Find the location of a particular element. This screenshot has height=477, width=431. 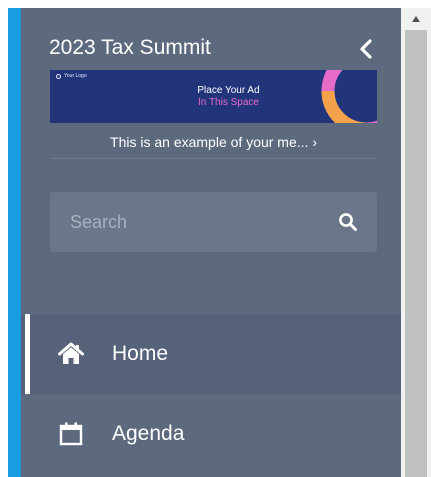

ad-logo-text: Your Logo is located at coordinates (75, 76).